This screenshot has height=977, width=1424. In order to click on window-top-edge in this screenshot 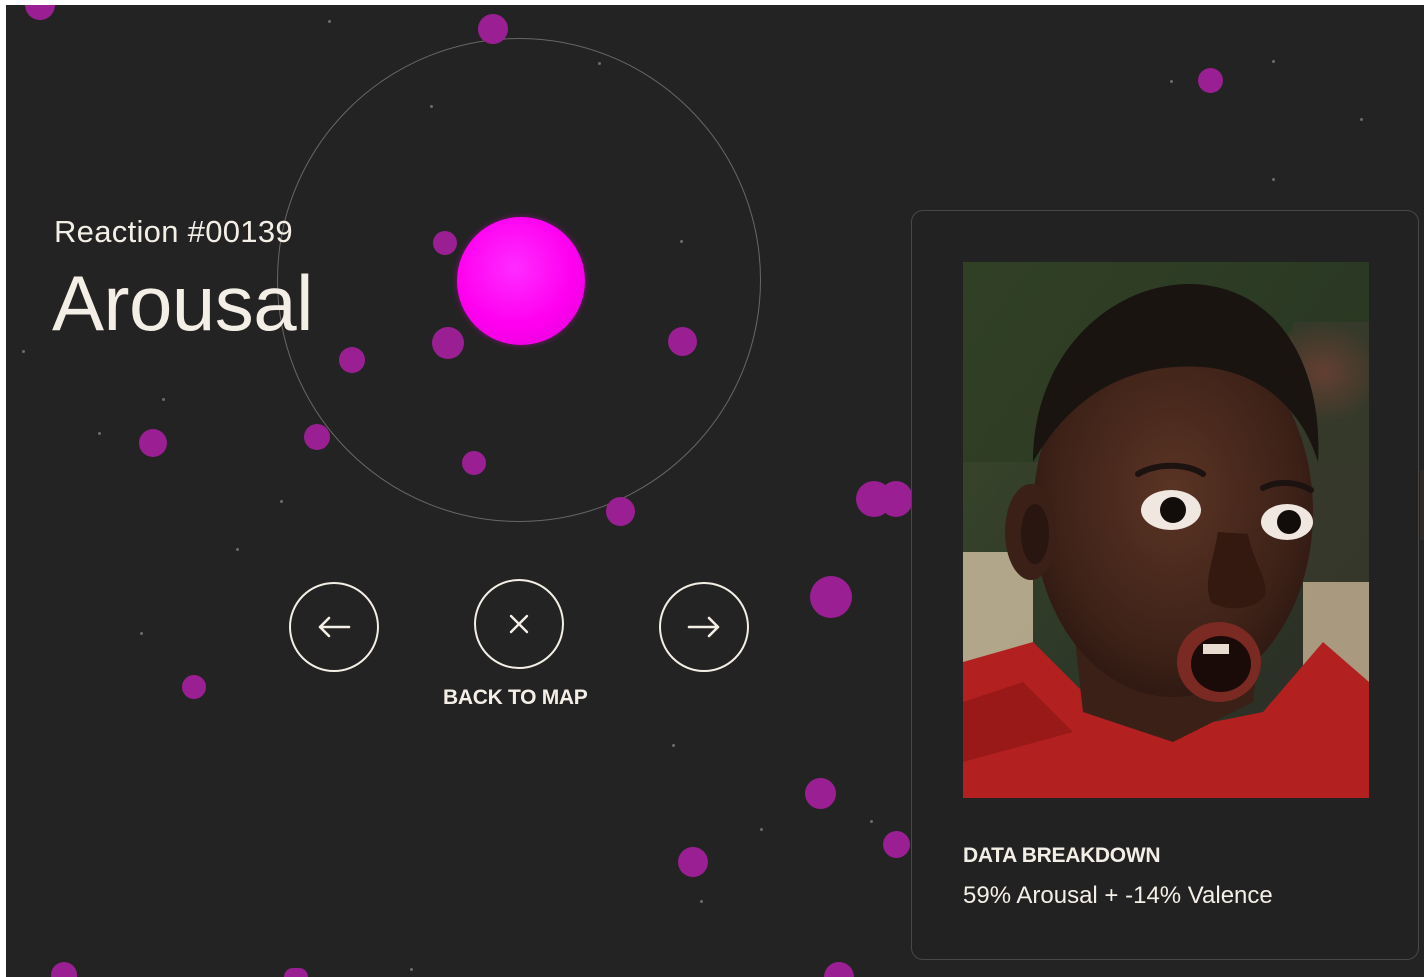, I will do `click(712, 2)`.